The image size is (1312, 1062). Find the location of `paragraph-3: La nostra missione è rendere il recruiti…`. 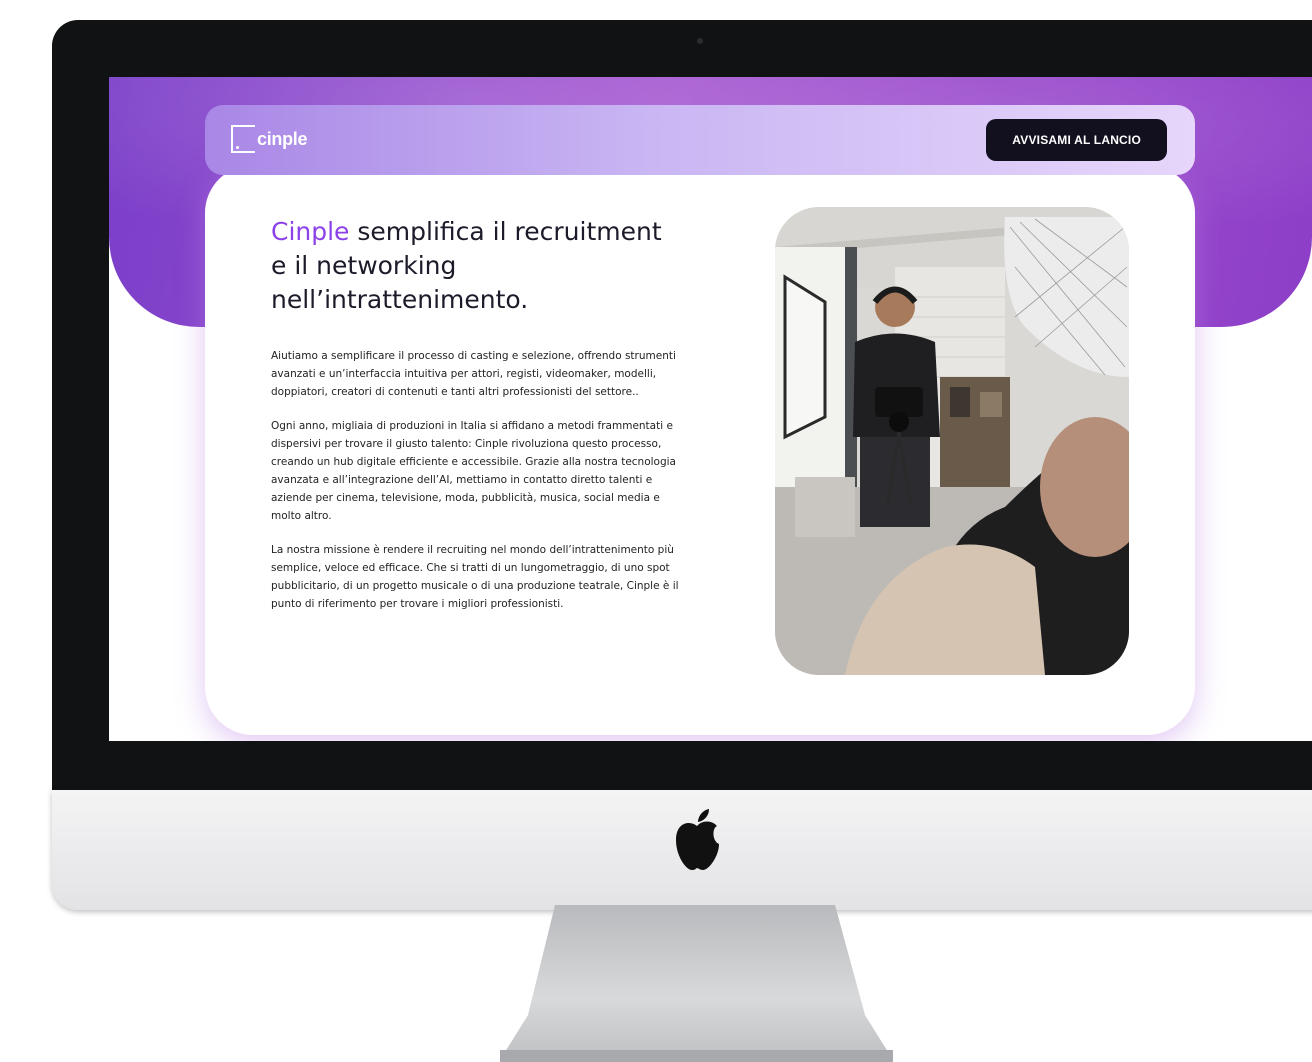

paragraph-3: La nostra missione è rendere il recruiti… is located at coordinates (475, 577).